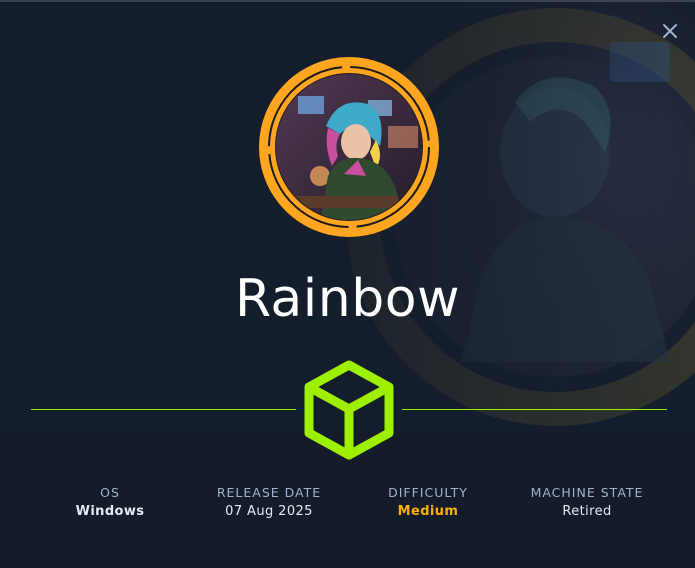 This screenshot has width=695, height=568. I want to click on difficulty-badge: Medium, so click(428, 511).